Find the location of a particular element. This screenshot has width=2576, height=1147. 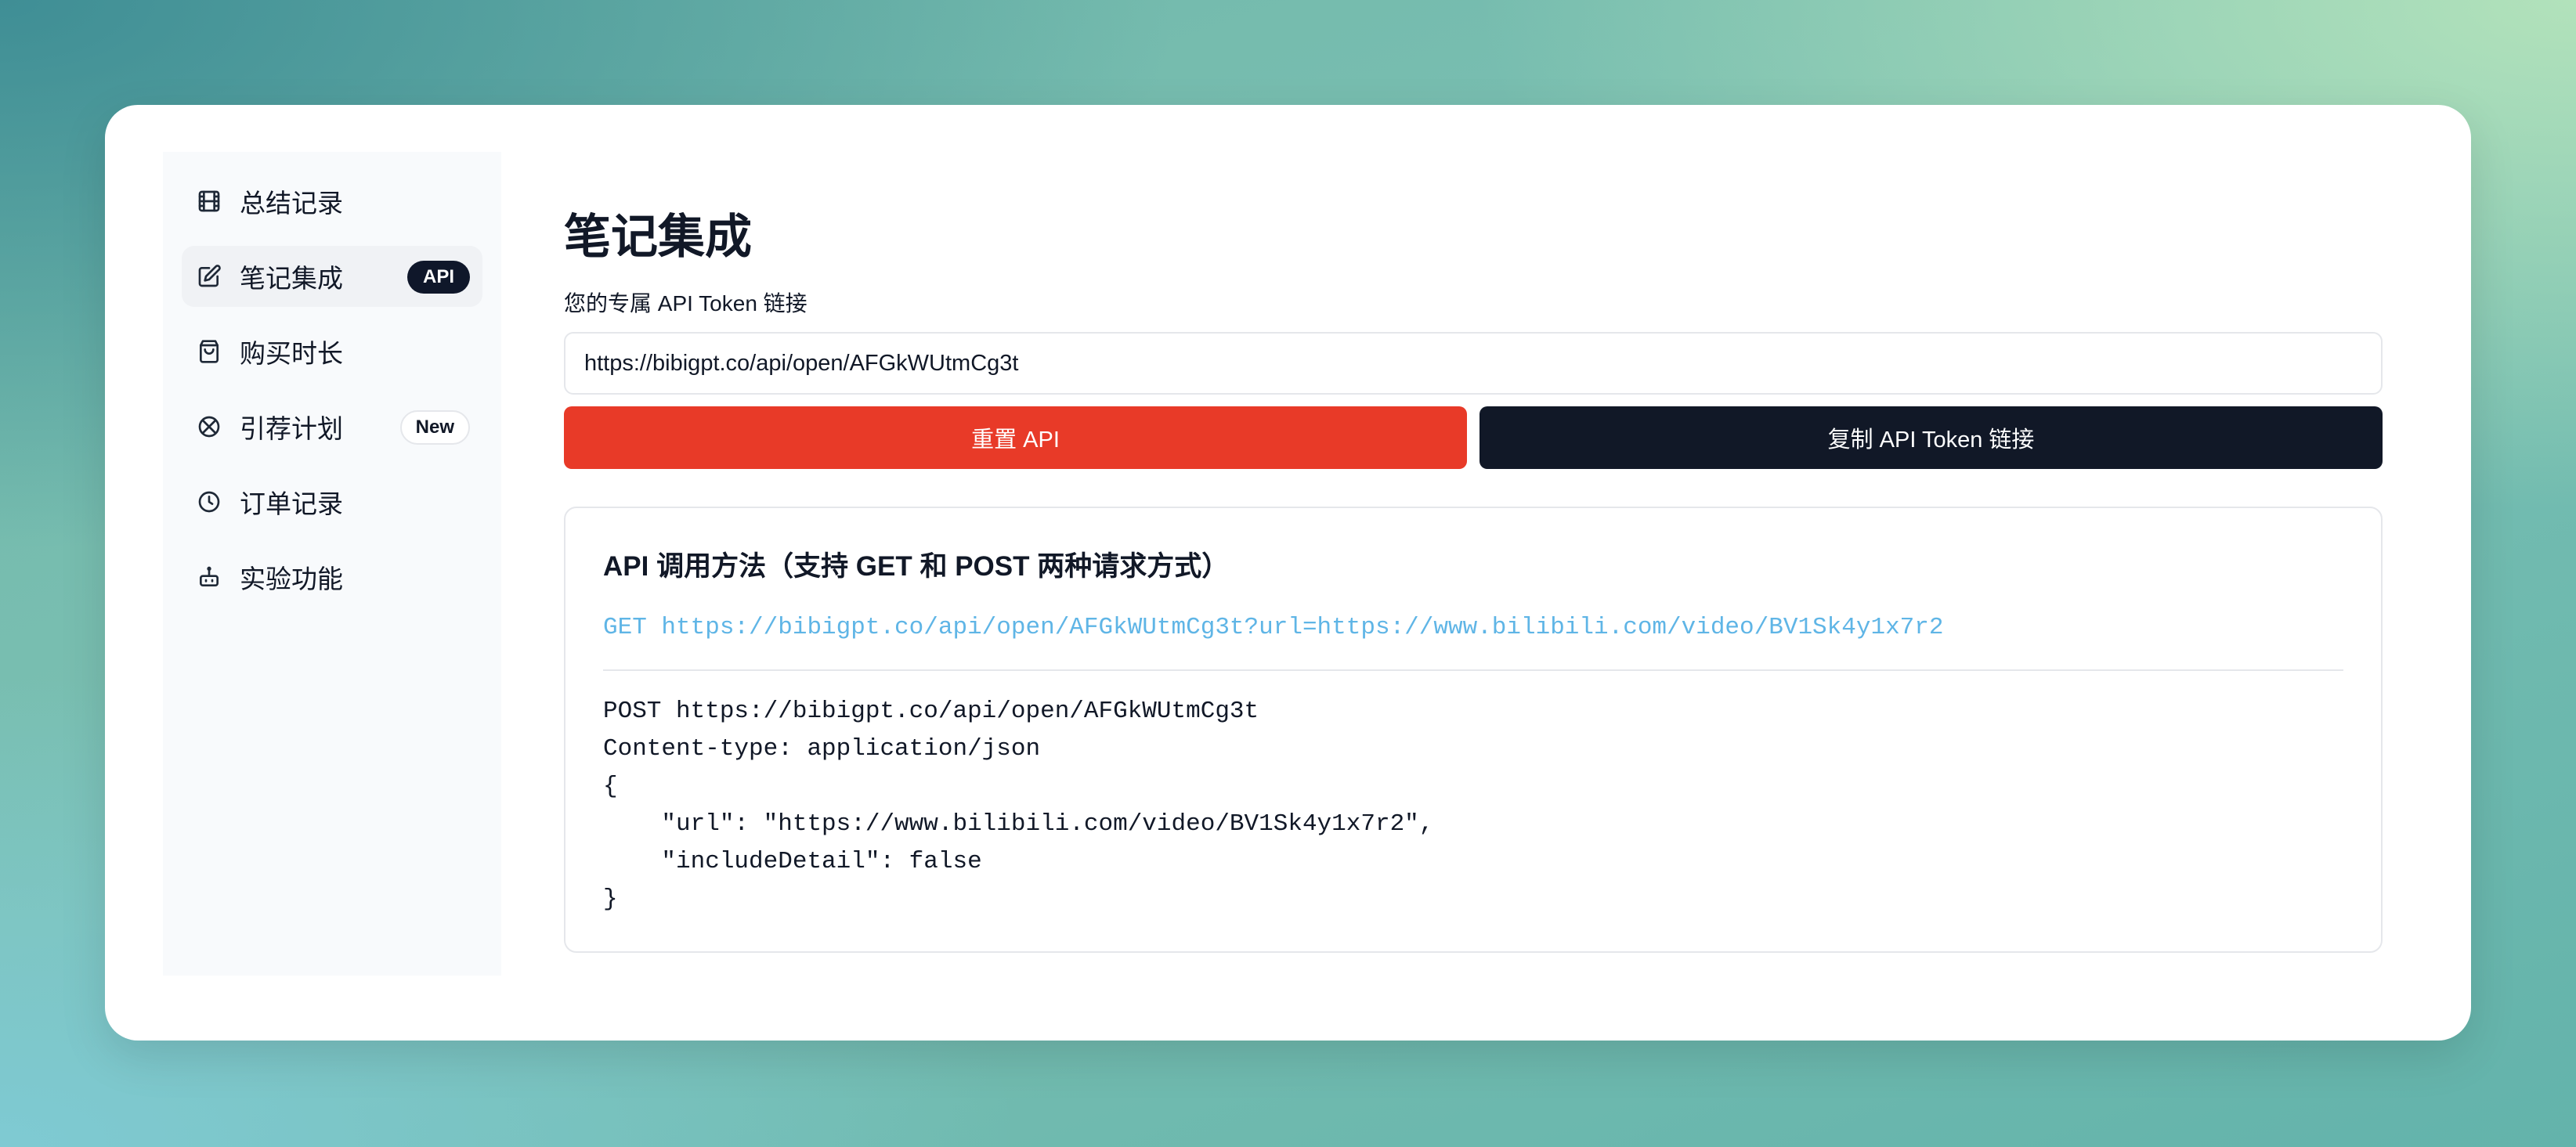

sidebar-item-referral-plan: 引荐计划 New is located at coordinates (332, 426).